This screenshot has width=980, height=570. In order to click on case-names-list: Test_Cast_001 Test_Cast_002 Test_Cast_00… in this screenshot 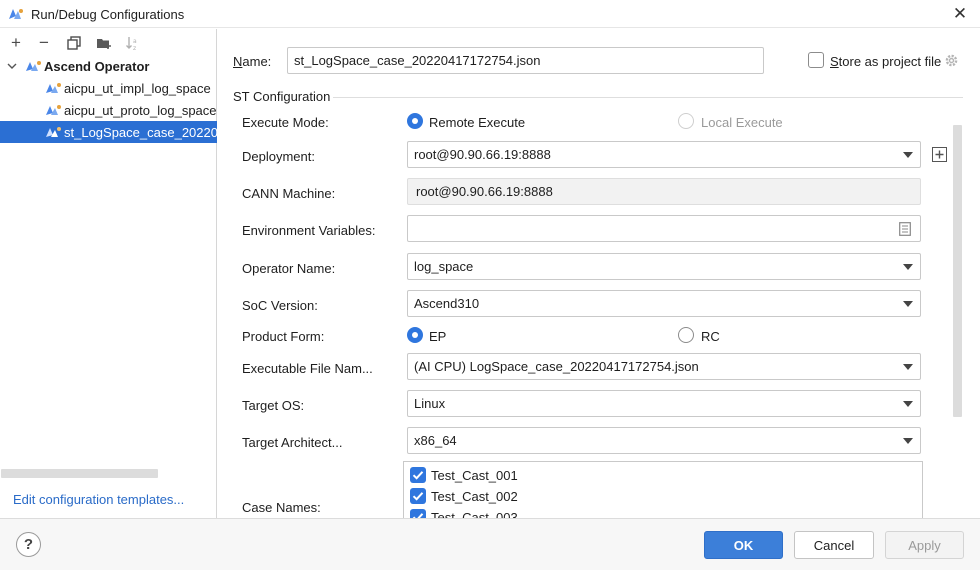, I will do `click(663, 489)`.